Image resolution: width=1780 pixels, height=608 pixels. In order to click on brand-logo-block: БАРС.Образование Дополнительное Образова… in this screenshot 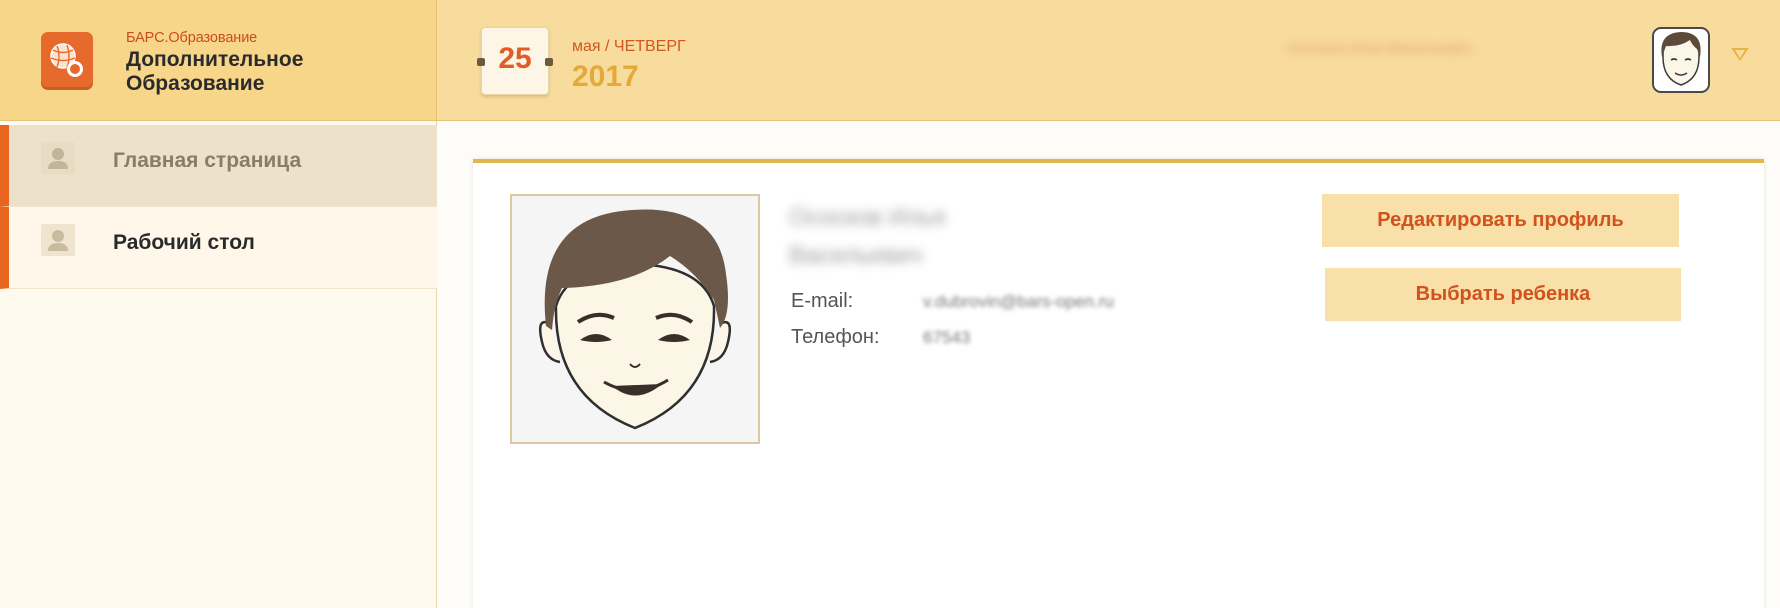, I will do `click(218, 60)`.